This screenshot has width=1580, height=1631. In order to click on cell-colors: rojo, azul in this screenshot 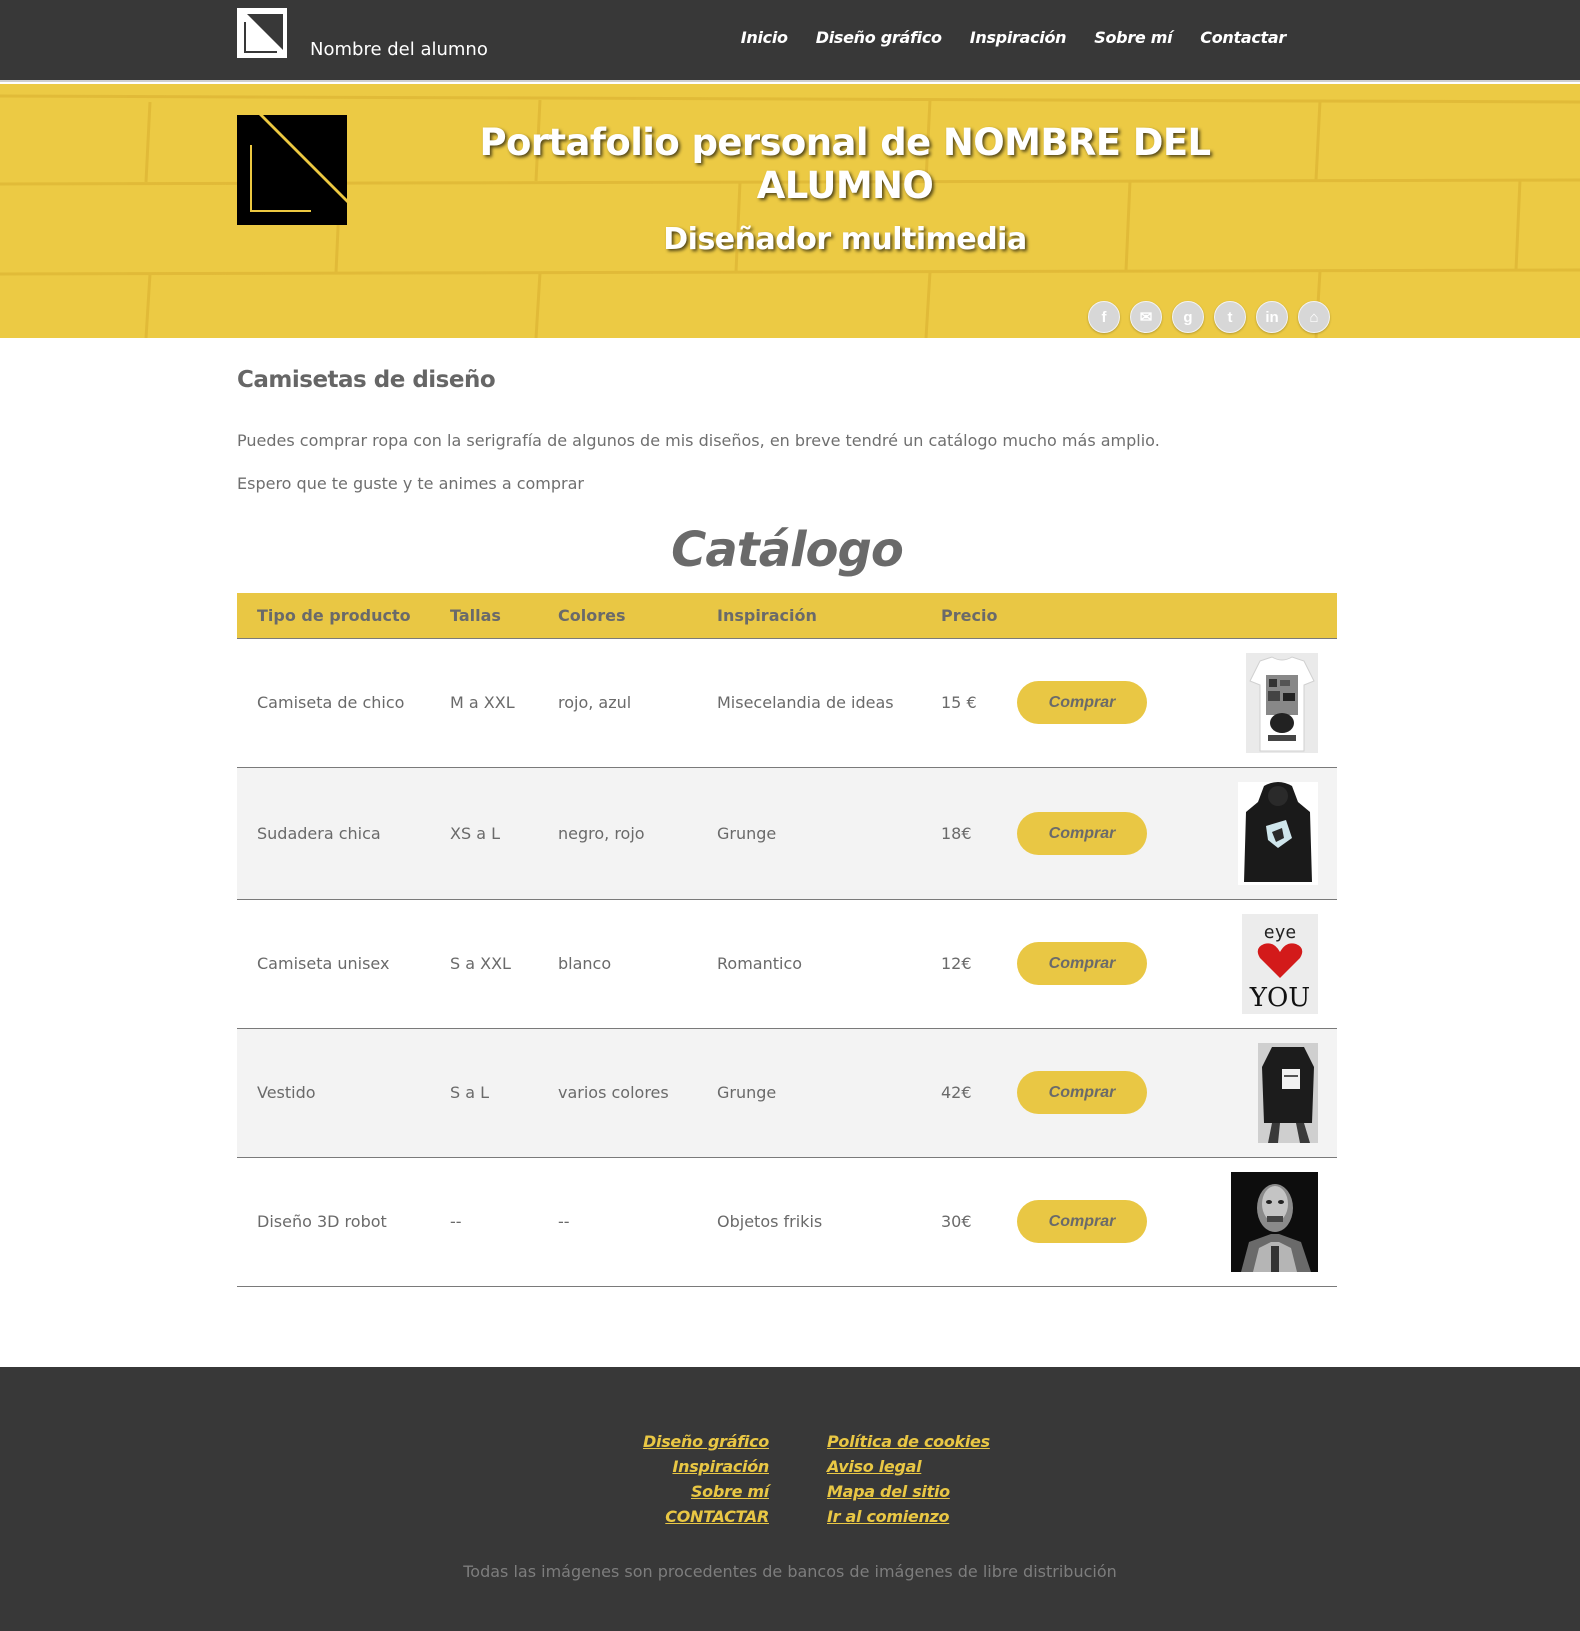, I will do `click(617, 703)`.